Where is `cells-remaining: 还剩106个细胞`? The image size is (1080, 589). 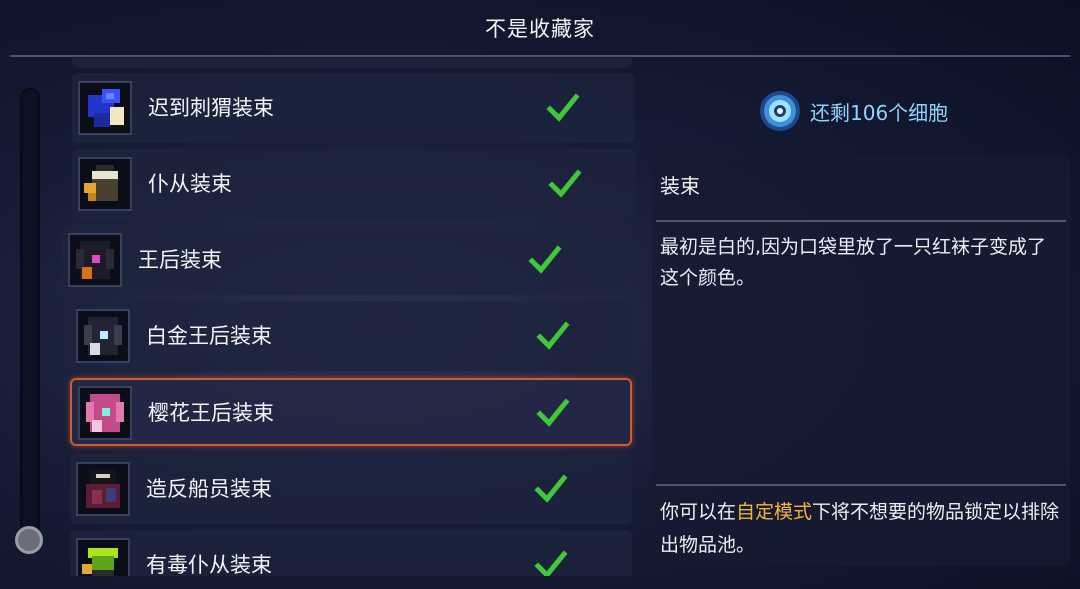
cells-remaining: 还剩106个细胞 is located at coordinates (853, 111).